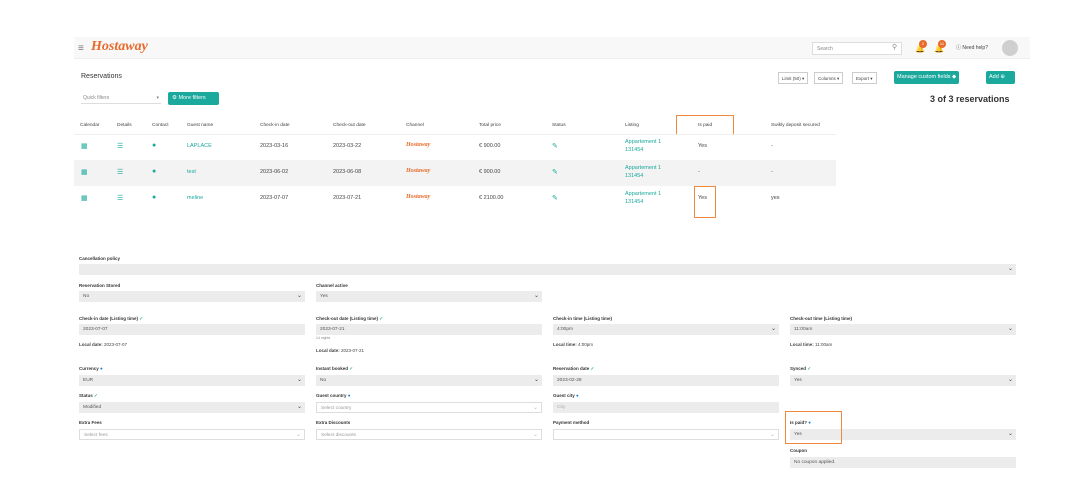 Image resolution: width=1082 pixels, height=496 pixels. Describe the element at coordinates (199, 146) in the screenshot. I see `guest-name: LAPLACE` at that location.